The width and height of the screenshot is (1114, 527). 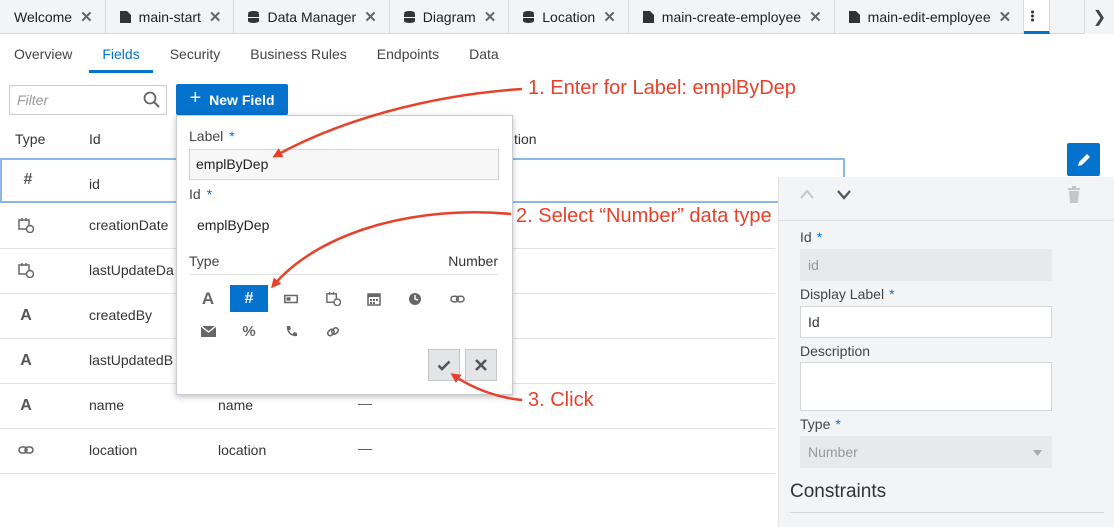 What do you see at coordinates (807, 194) in the screenshot?
I see `chevron-up-icon` at bounding box center [807, 194].